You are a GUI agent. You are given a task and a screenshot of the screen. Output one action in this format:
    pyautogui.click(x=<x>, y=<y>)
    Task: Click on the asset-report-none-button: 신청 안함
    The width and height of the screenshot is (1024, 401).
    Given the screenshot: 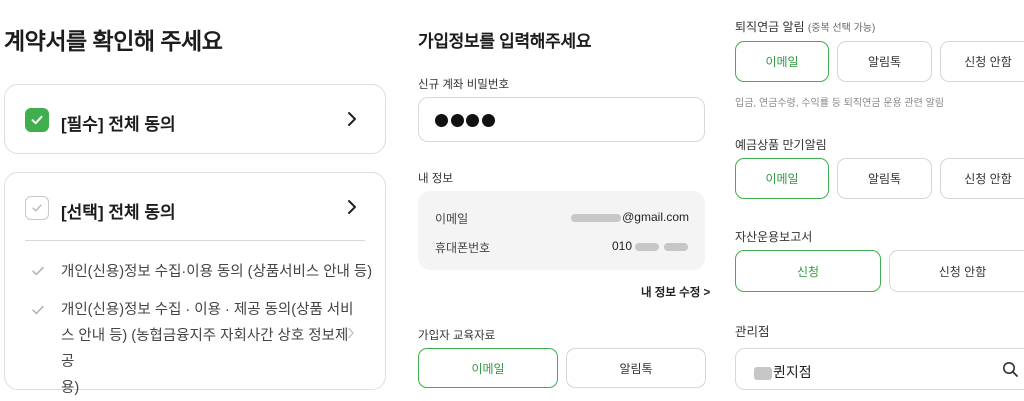 What is the action you would take?
    pyautogui.click(x=956, y=271)
    